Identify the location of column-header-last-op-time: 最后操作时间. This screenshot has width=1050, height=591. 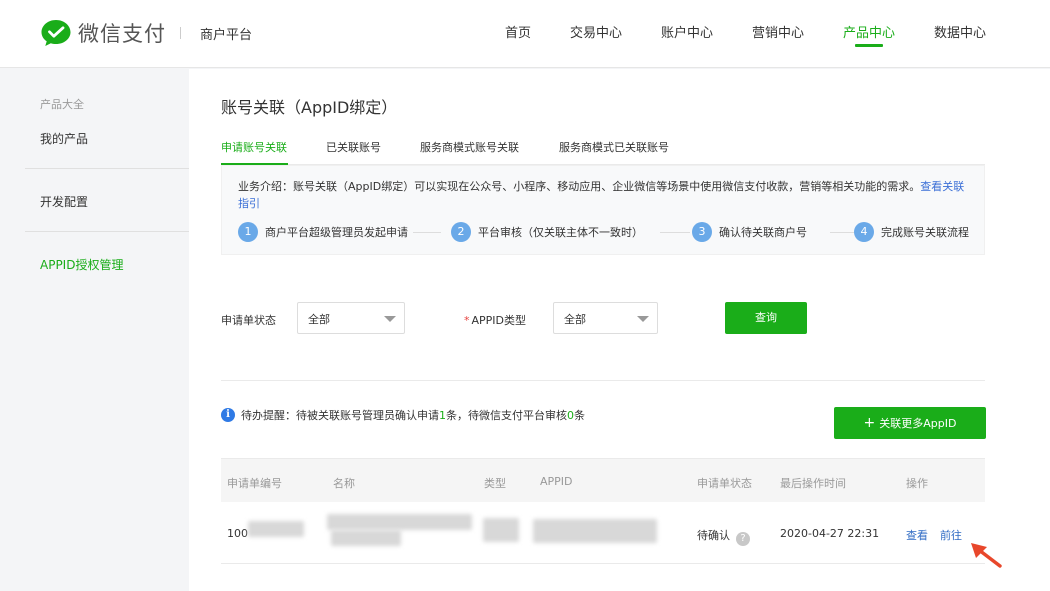
(813, 483).